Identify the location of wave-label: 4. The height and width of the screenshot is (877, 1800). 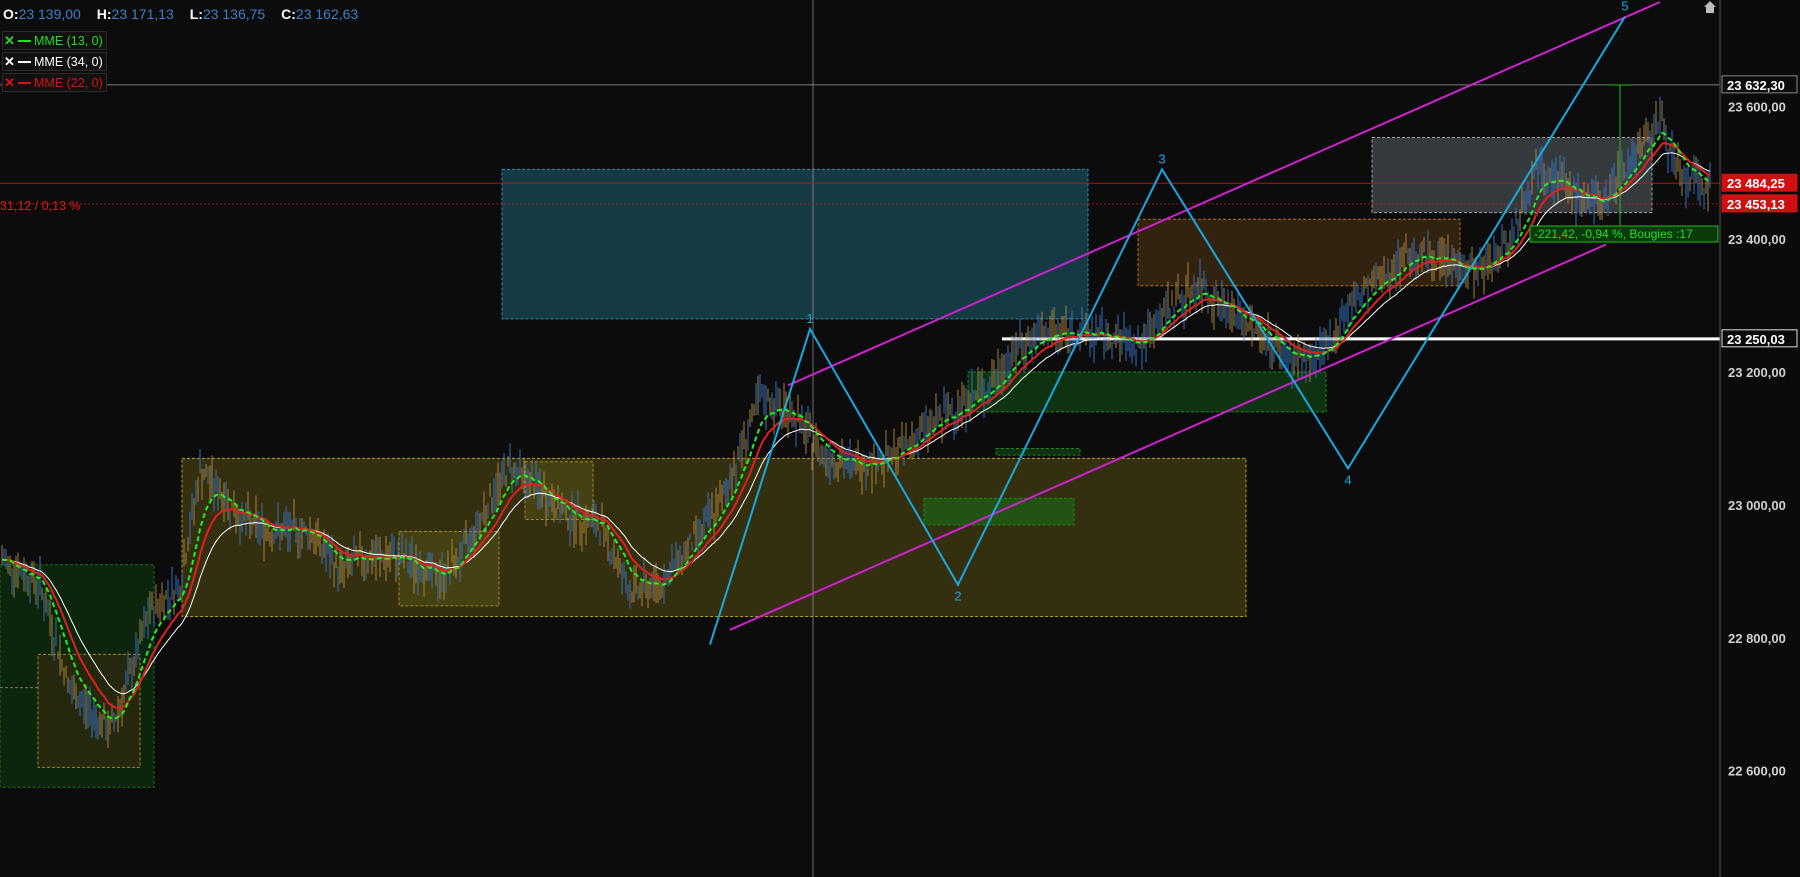
(1347, 479).